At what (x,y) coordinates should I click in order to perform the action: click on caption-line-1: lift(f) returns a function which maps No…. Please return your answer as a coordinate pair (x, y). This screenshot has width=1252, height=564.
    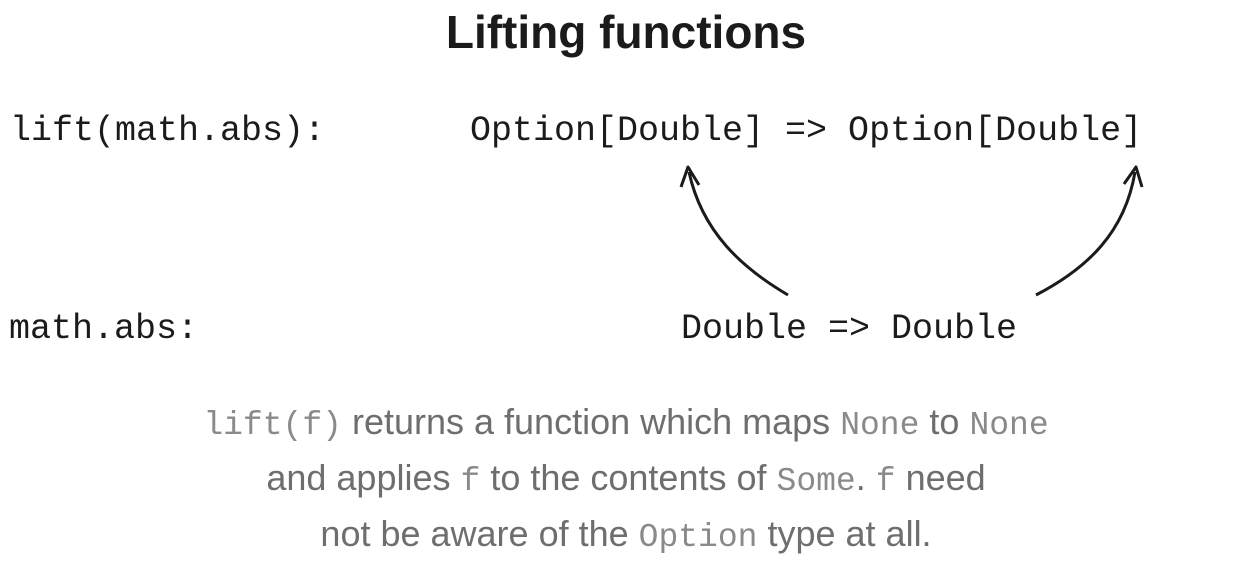
    Looking at the image, I should click on (626, 424).